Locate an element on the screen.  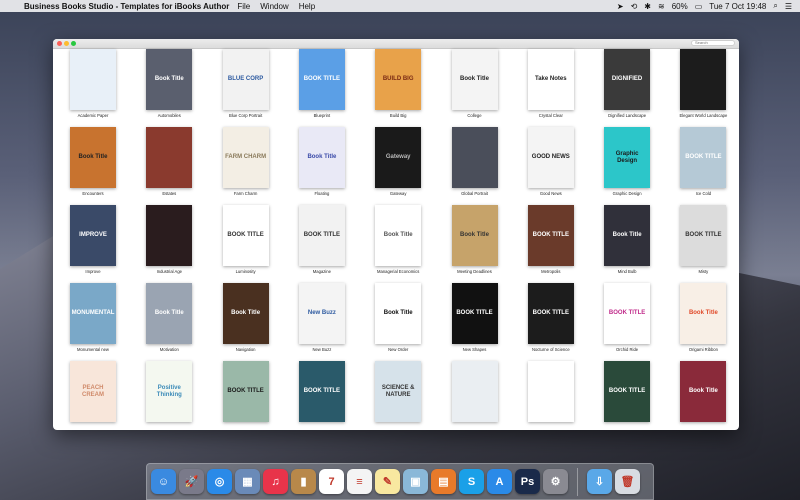
app-store-icon: A is located at coordinates (499, 481).